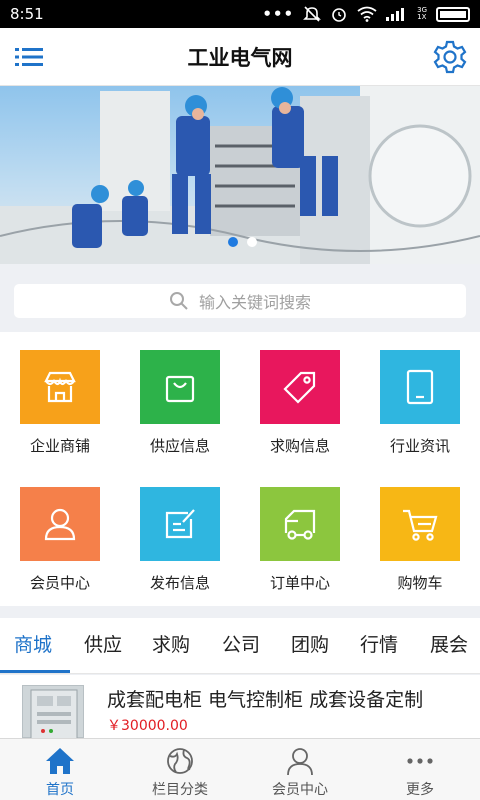  I want to click on status-icons: ••• 3G 1X, so click(366, 14).